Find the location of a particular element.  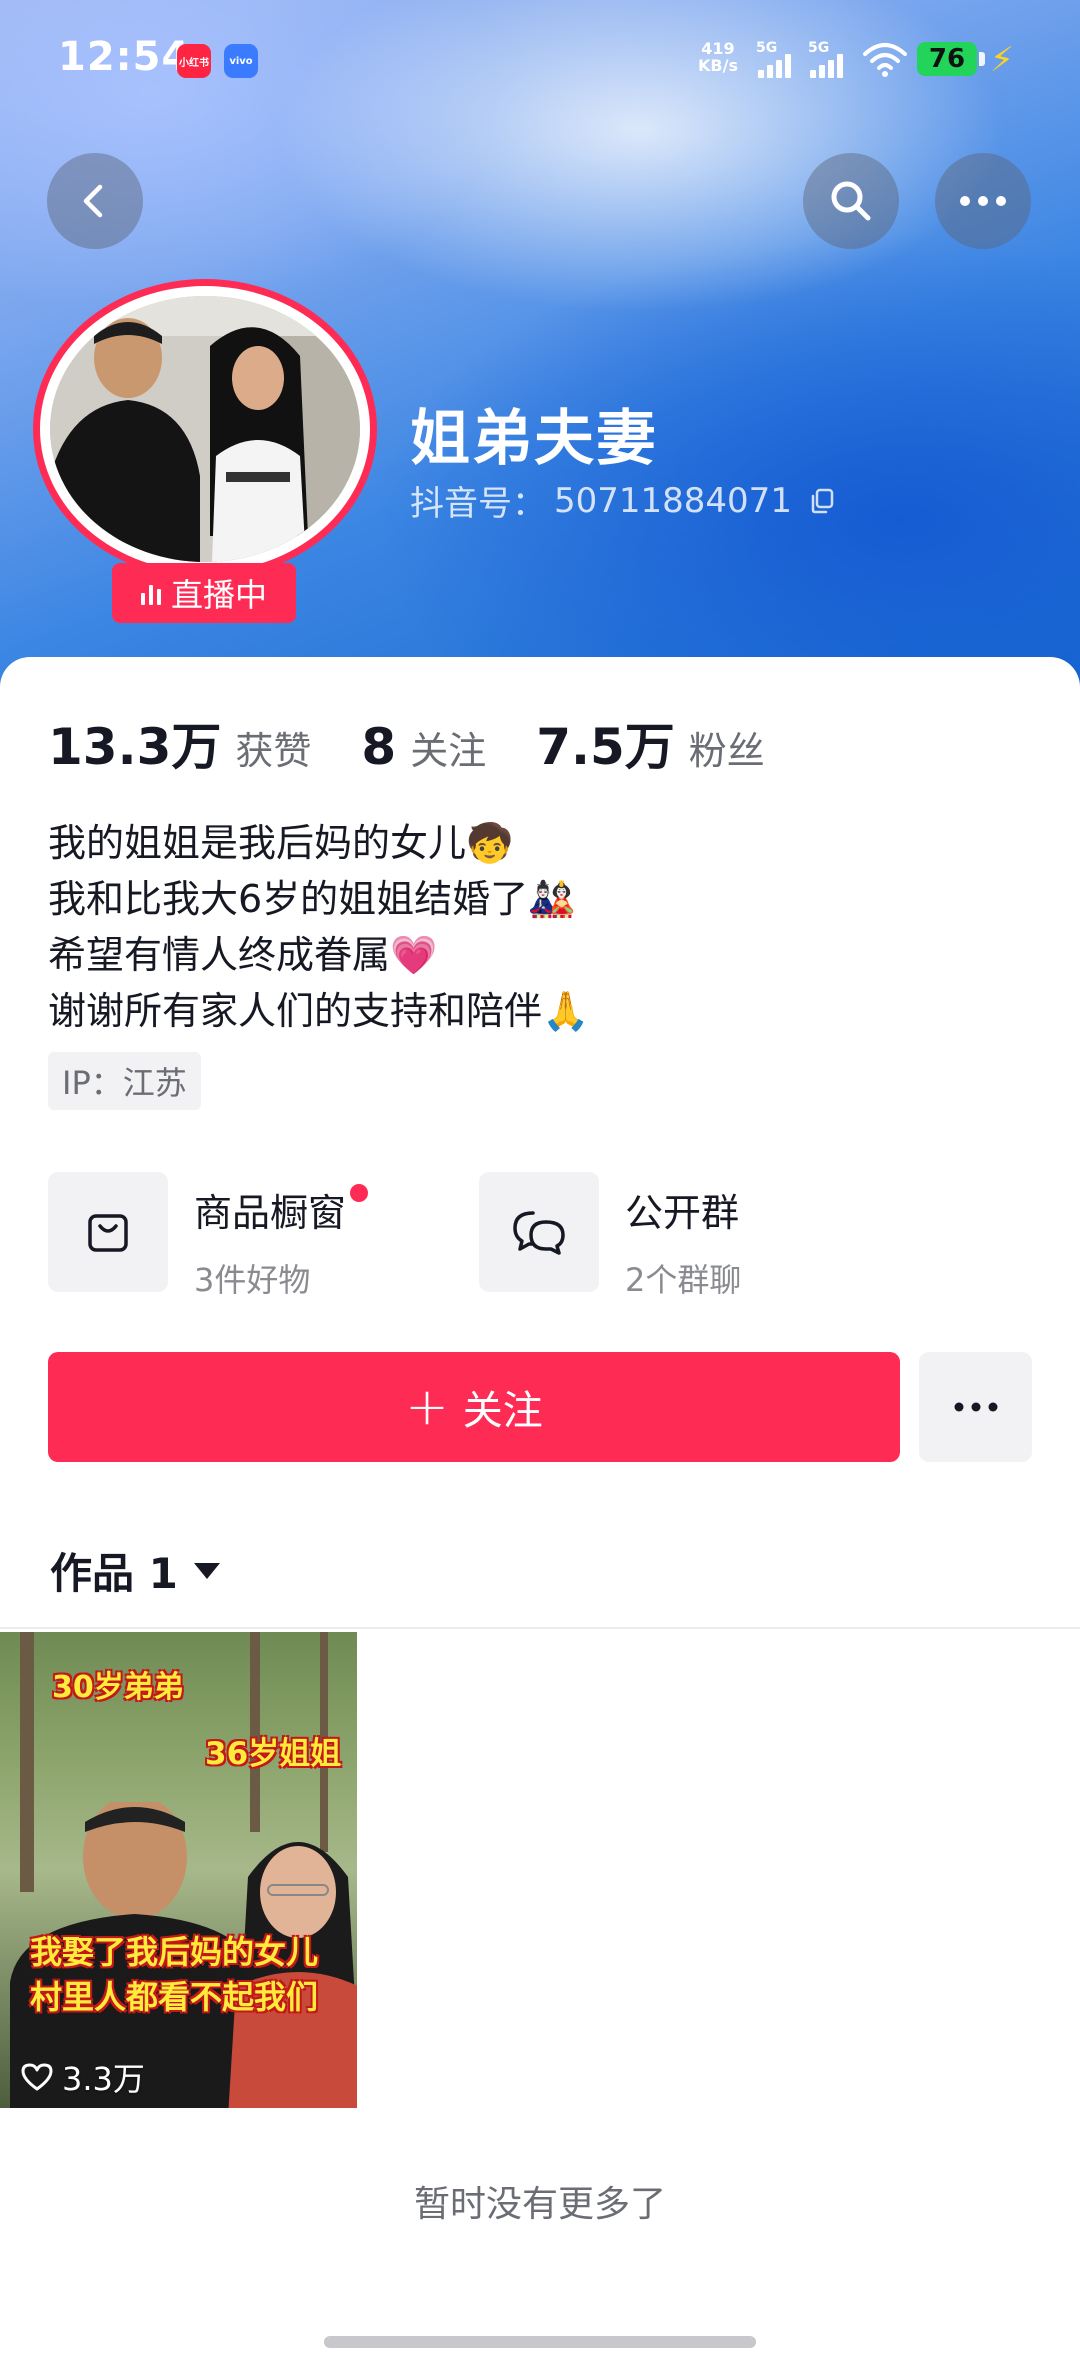

bio-line: 我的姐姐是我后妈的女儿🧒 is located at coordinates (281, 843).